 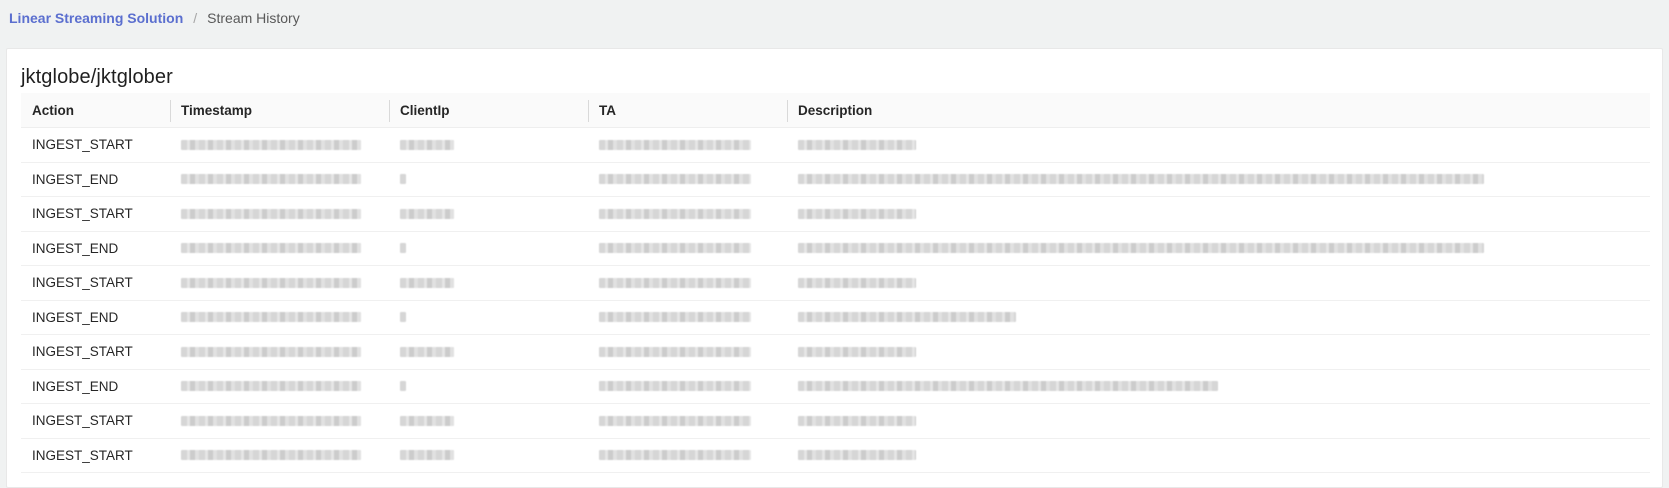 What do you see at coordinates (253, 18) in the screenshot?
I see `breadcrumb-current: Stream History` at bounding box center [253, 18].